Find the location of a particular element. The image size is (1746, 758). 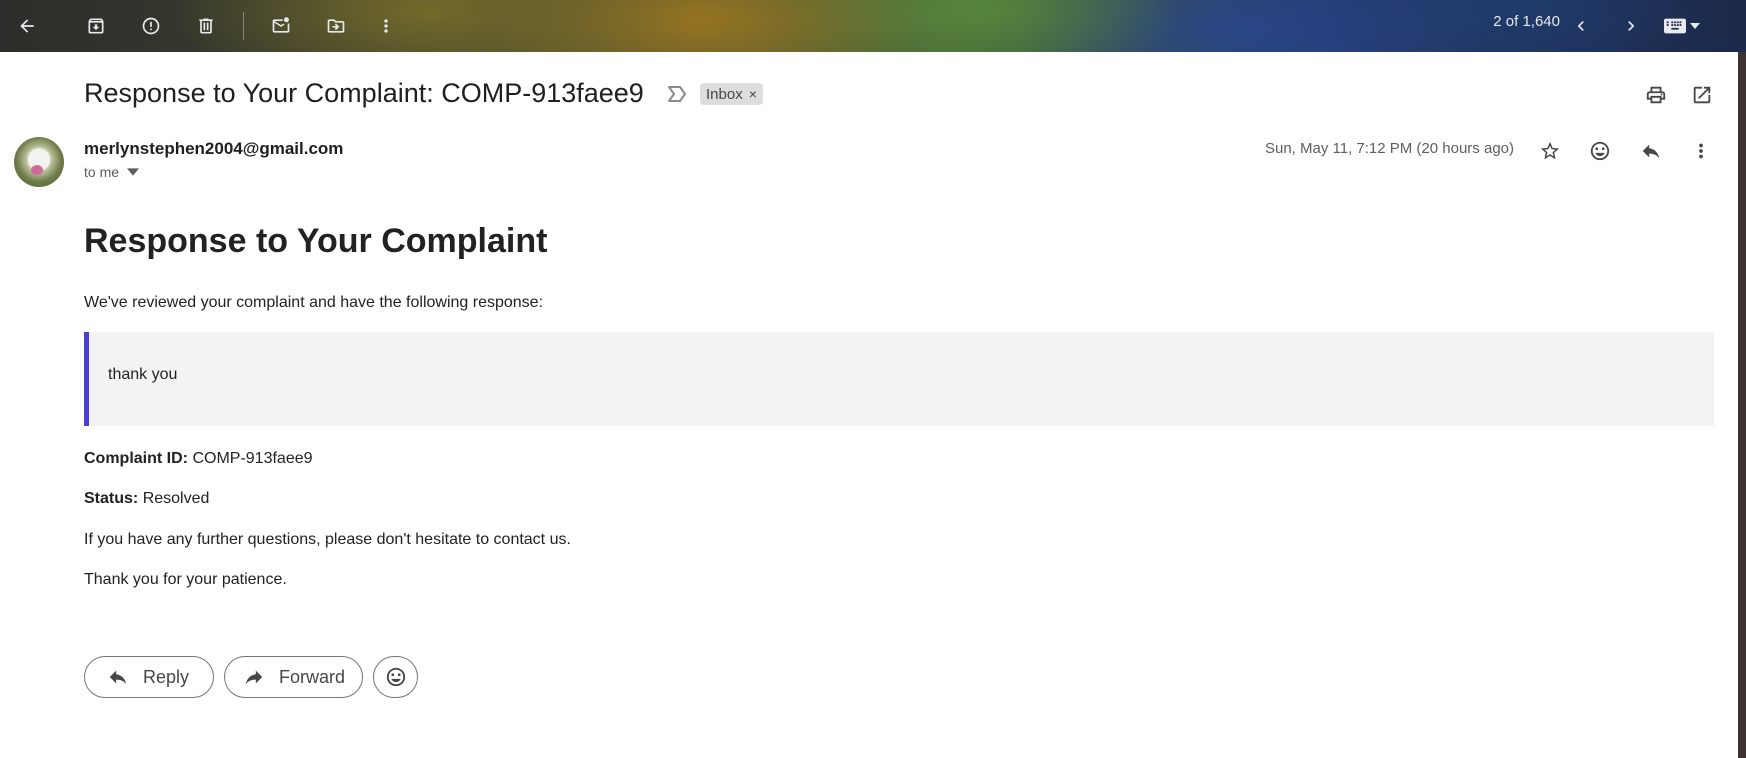

sender-avatar is located at coordinates (39, 162).